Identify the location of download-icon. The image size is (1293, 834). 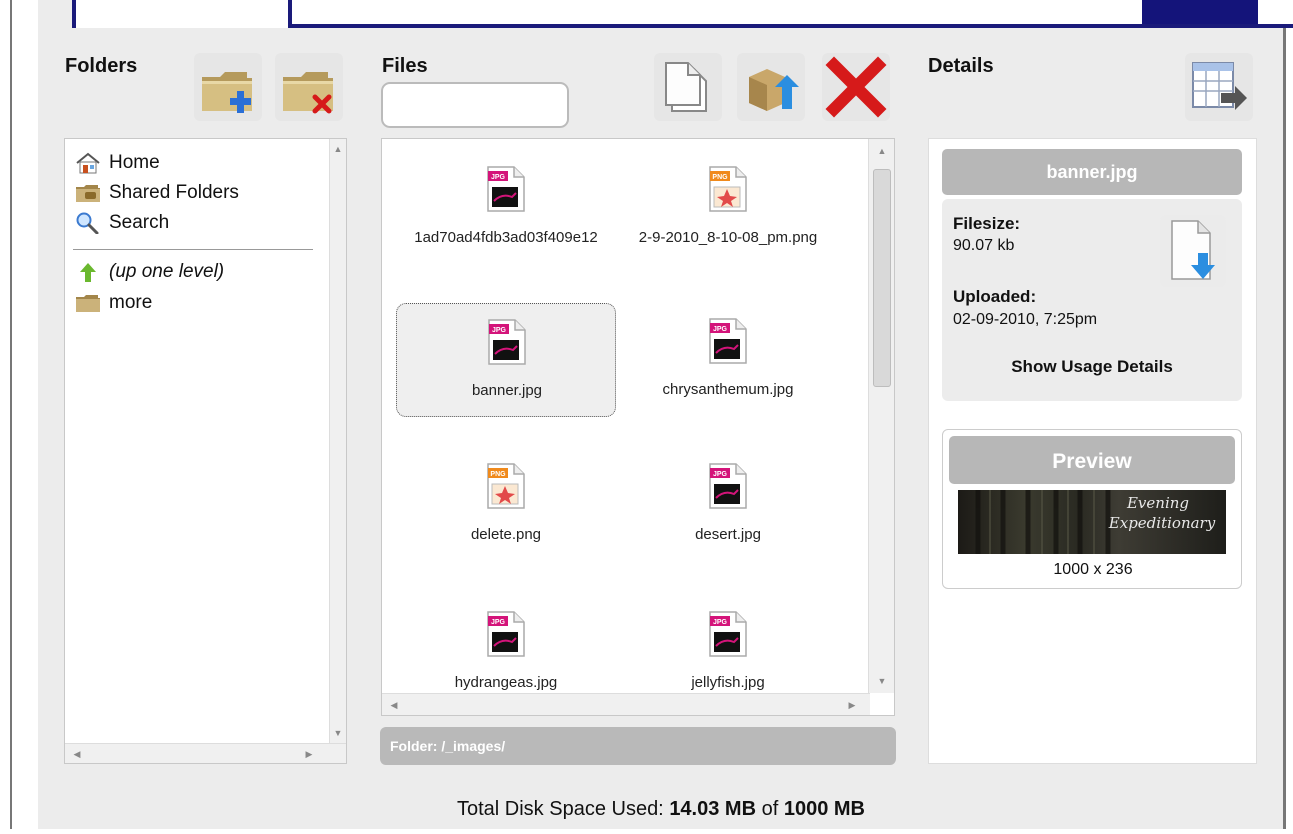
(1193, 250).